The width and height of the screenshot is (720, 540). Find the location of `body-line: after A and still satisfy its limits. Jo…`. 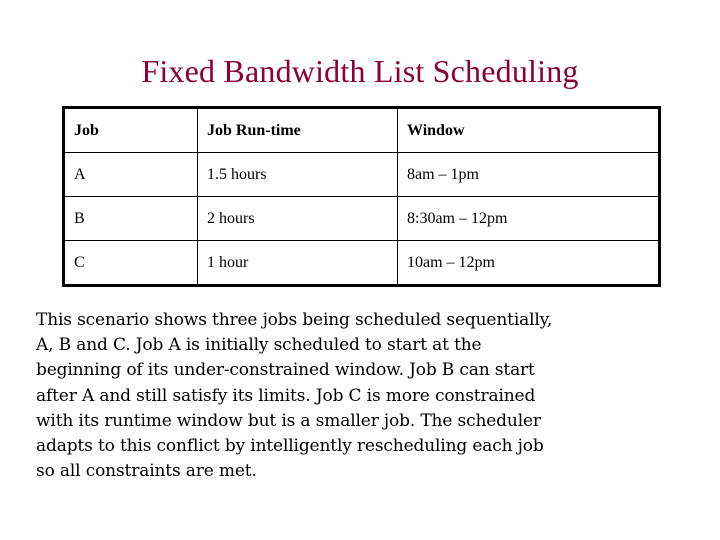

body-line: after A and still satisfy its limits. Jo… is located at coordinates (286, 395).